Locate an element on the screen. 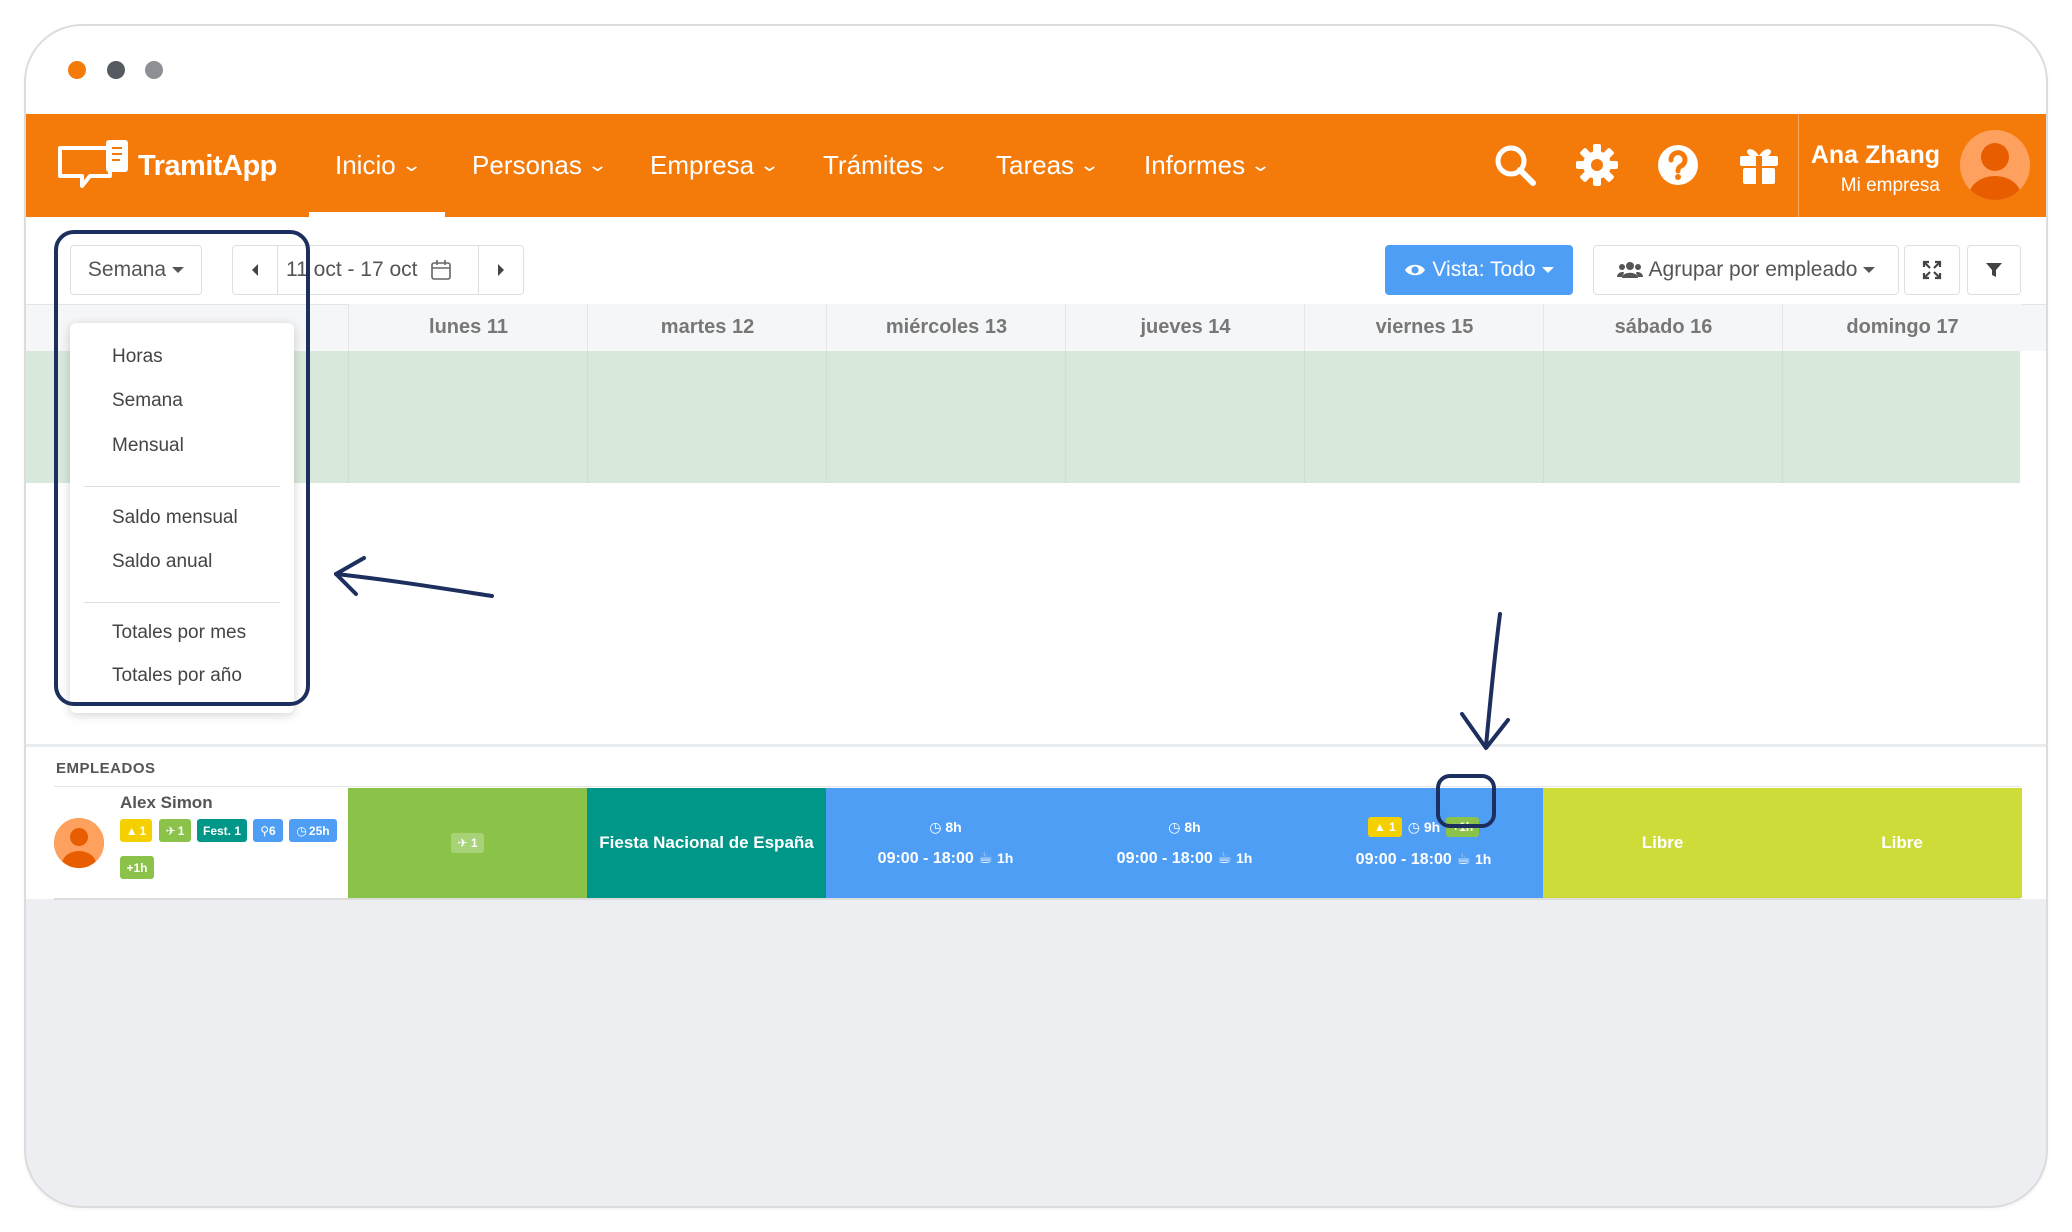 The width and height of the screenshot is (2072, 1232). arrow-down-line is located at coordinates (1493, 680).